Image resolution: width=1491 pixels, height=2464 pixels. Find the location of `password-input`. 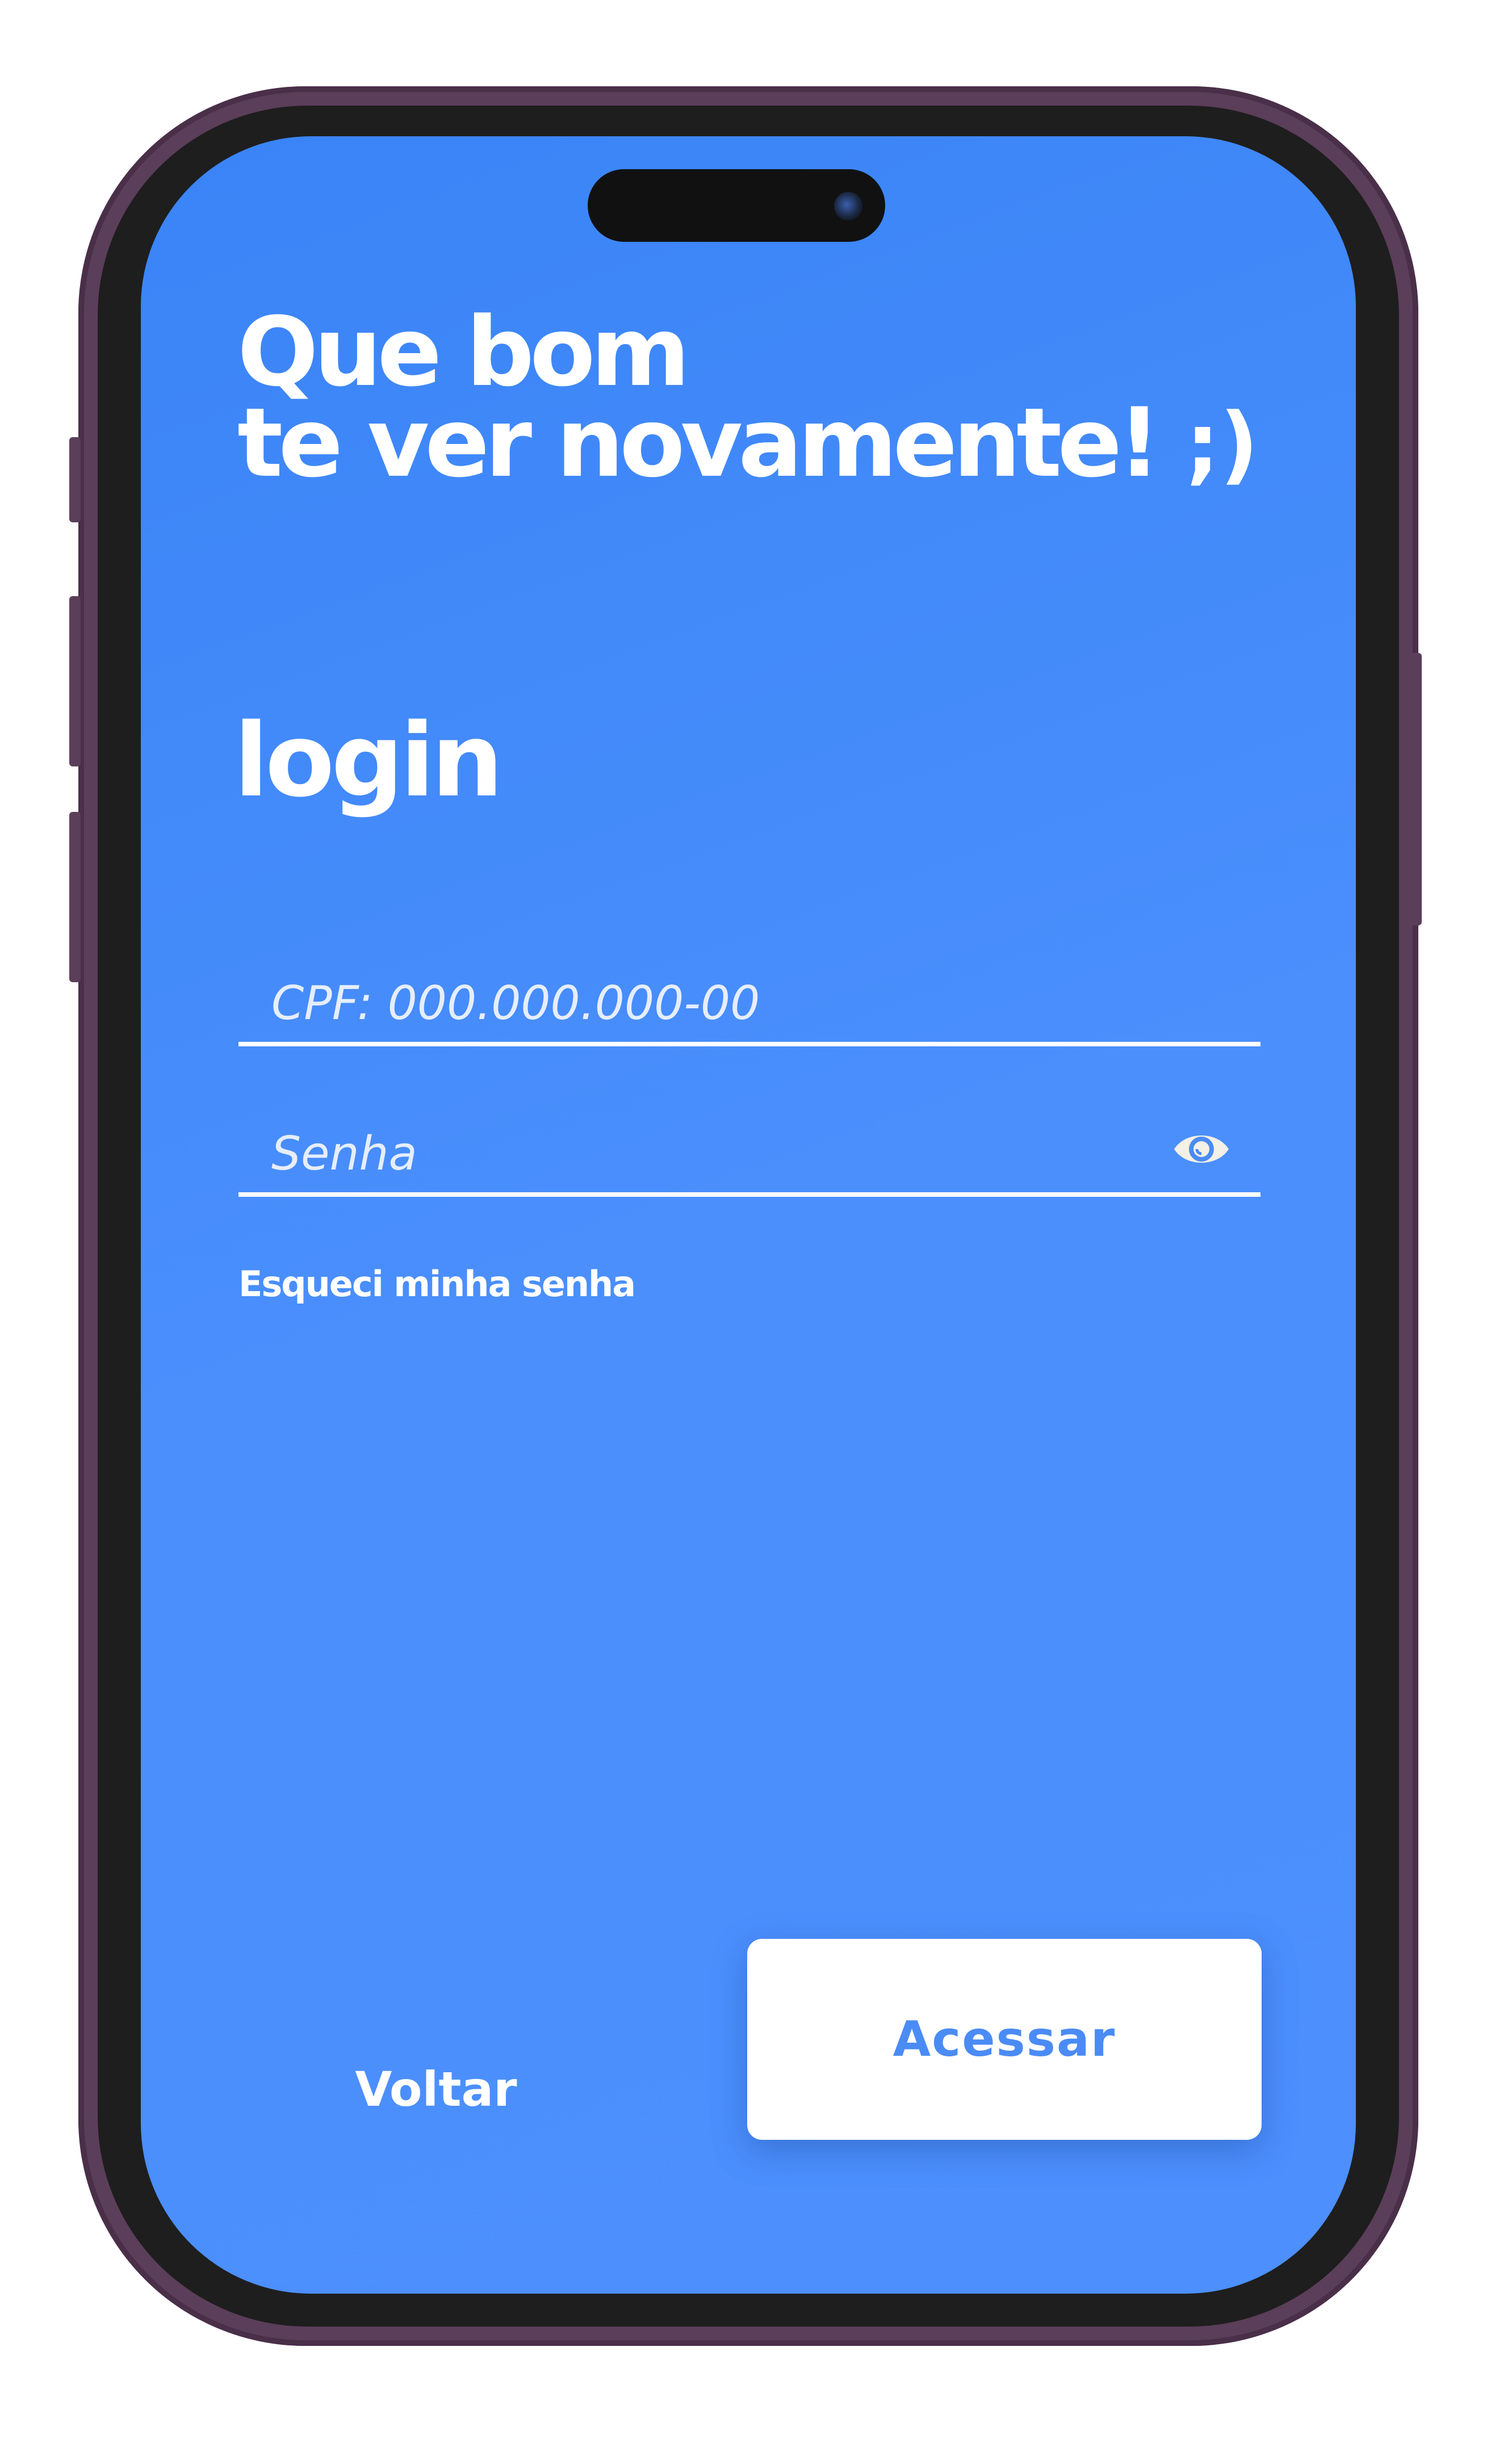

password-input is located at coordinates (714, 1154).